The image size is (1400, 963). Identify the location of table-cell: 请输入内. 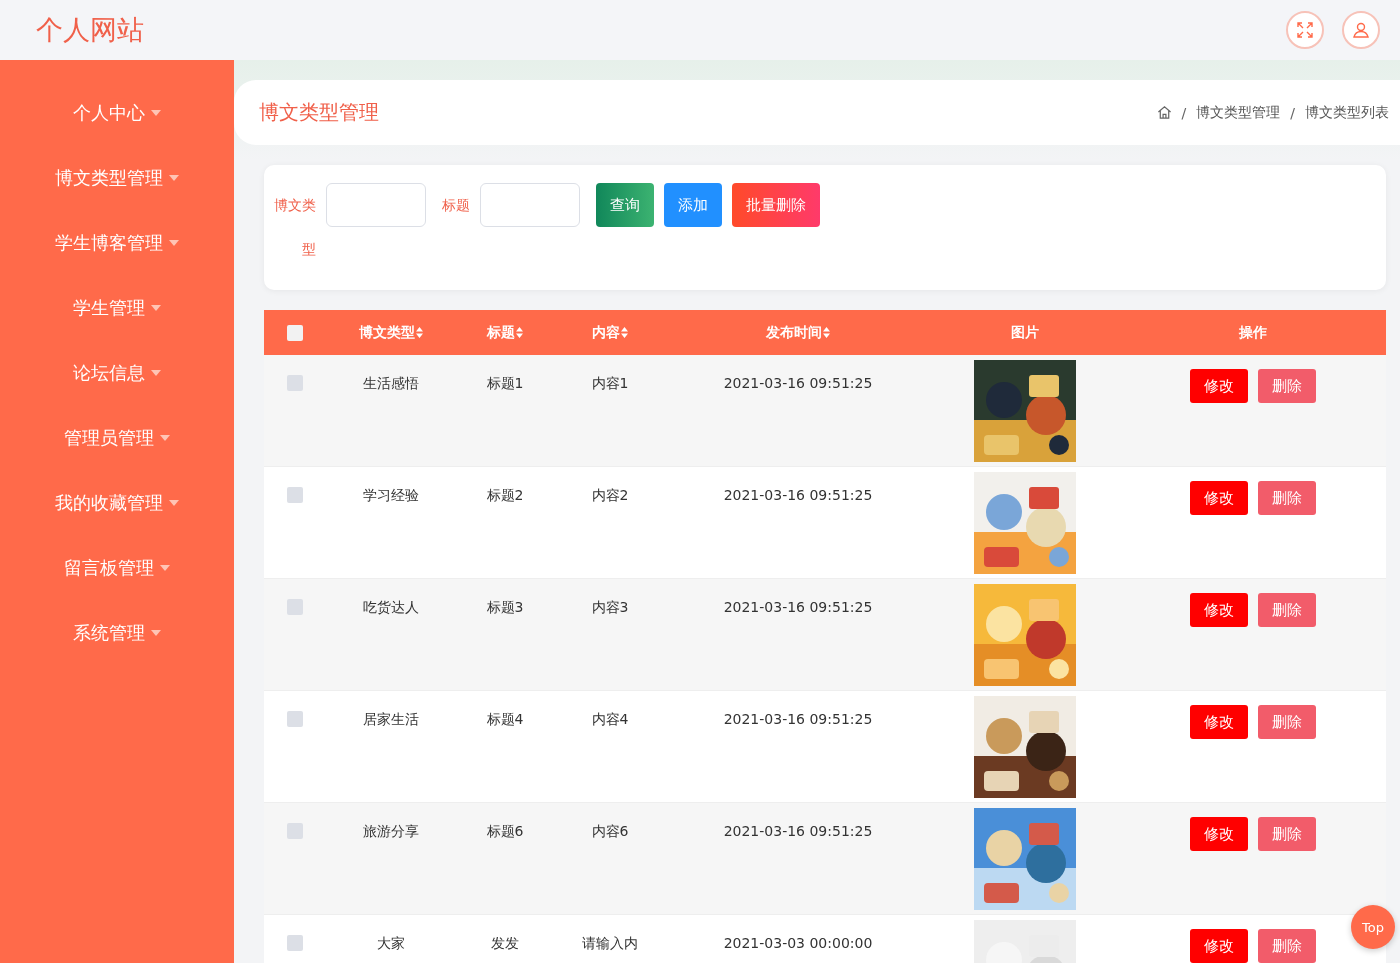
(610, 944).